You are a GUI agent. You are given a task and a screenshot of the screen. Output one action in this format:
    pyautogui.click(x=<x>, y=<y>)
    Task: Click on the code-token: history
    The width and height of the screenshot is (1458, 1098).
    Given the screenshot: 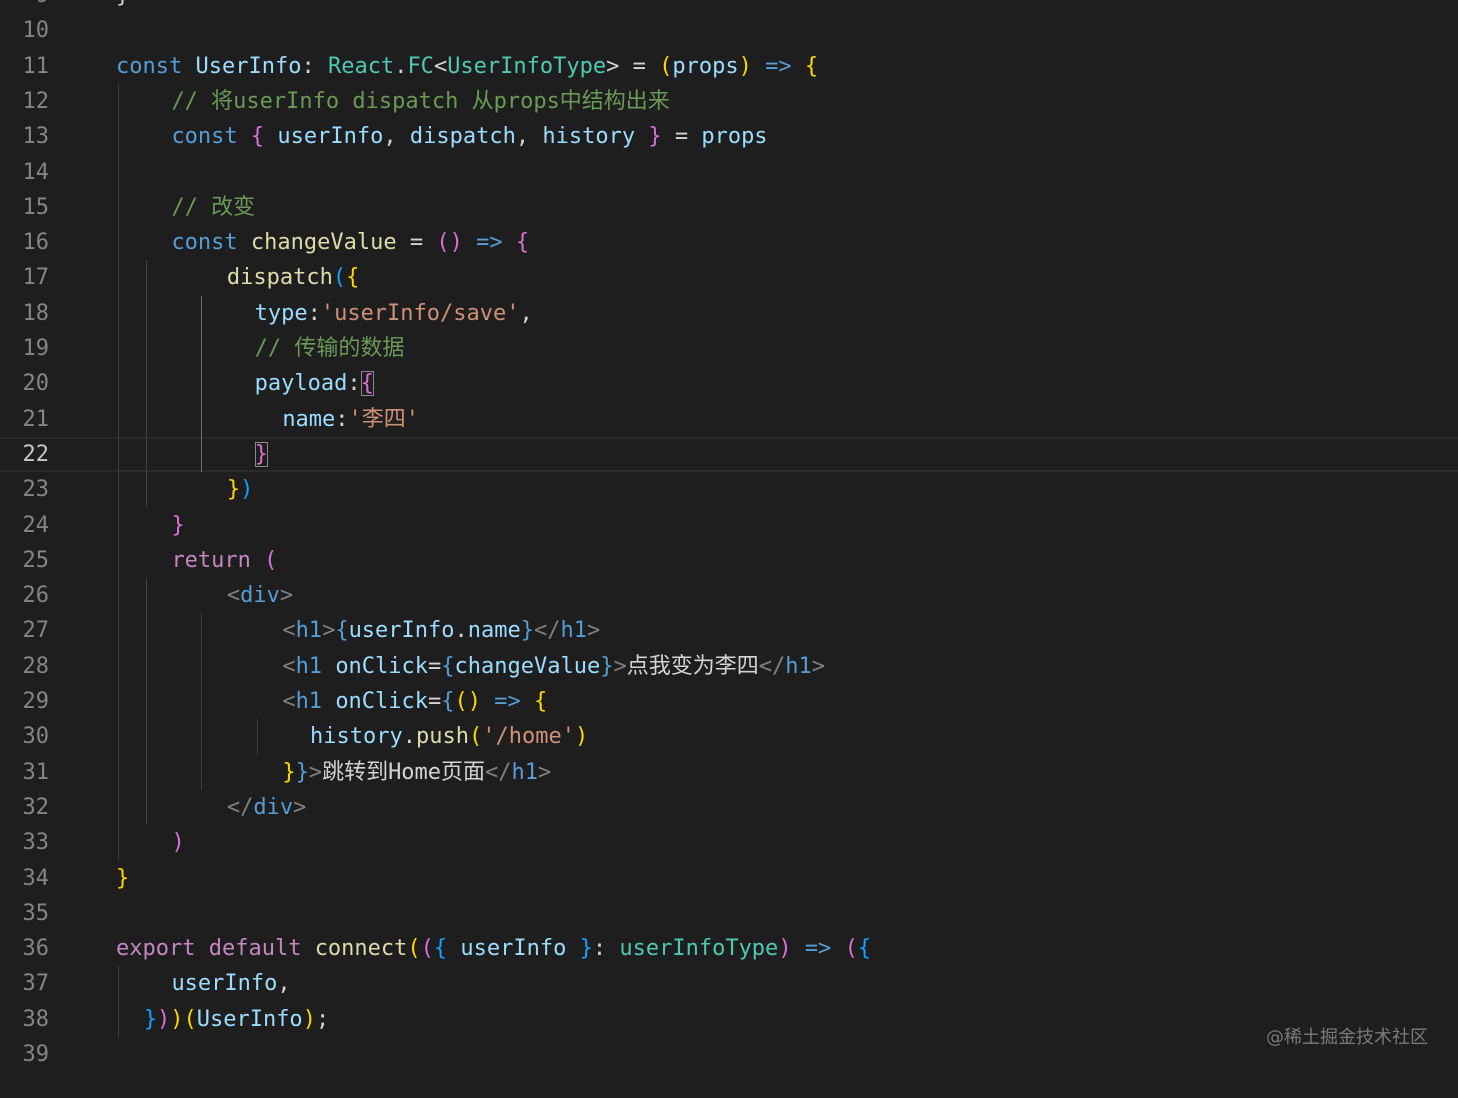 What is the action you would take?
    pyautogui.click(x=595, y=137)
    